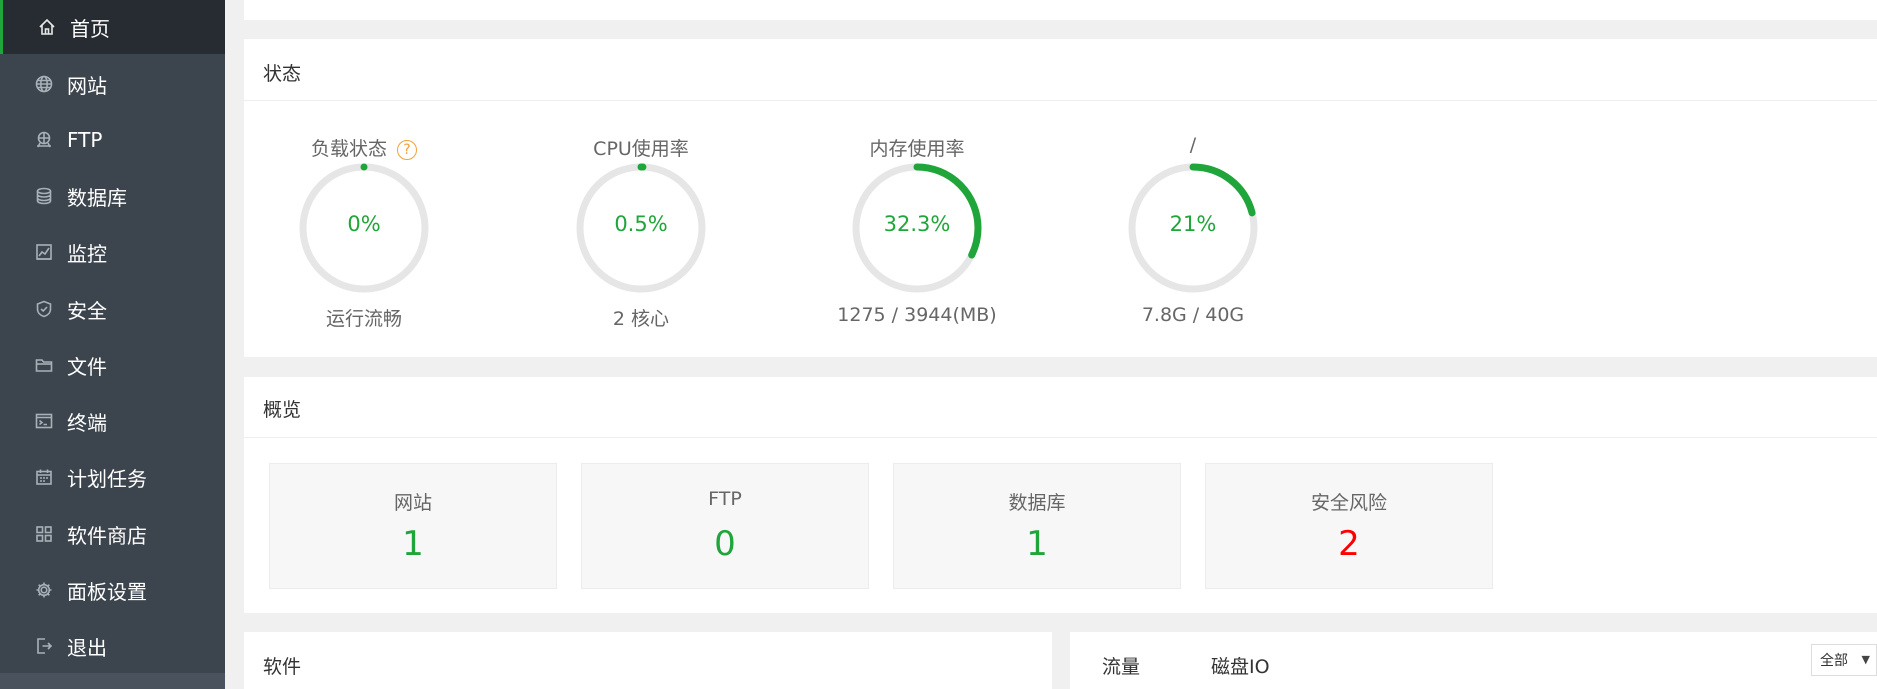 The height and width of the screenshot is (689, 1877). What do you see at coordinates (1865, 659) in the screenshot?
I see `chevron-down-icon: ▼` at bounding box center [1865, 659].